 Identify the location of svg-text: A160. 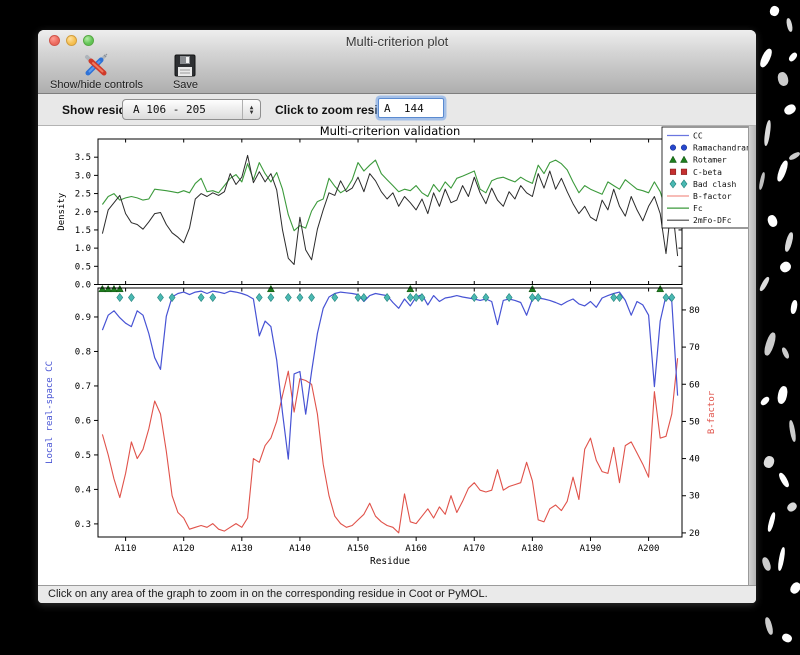
(416, 549).